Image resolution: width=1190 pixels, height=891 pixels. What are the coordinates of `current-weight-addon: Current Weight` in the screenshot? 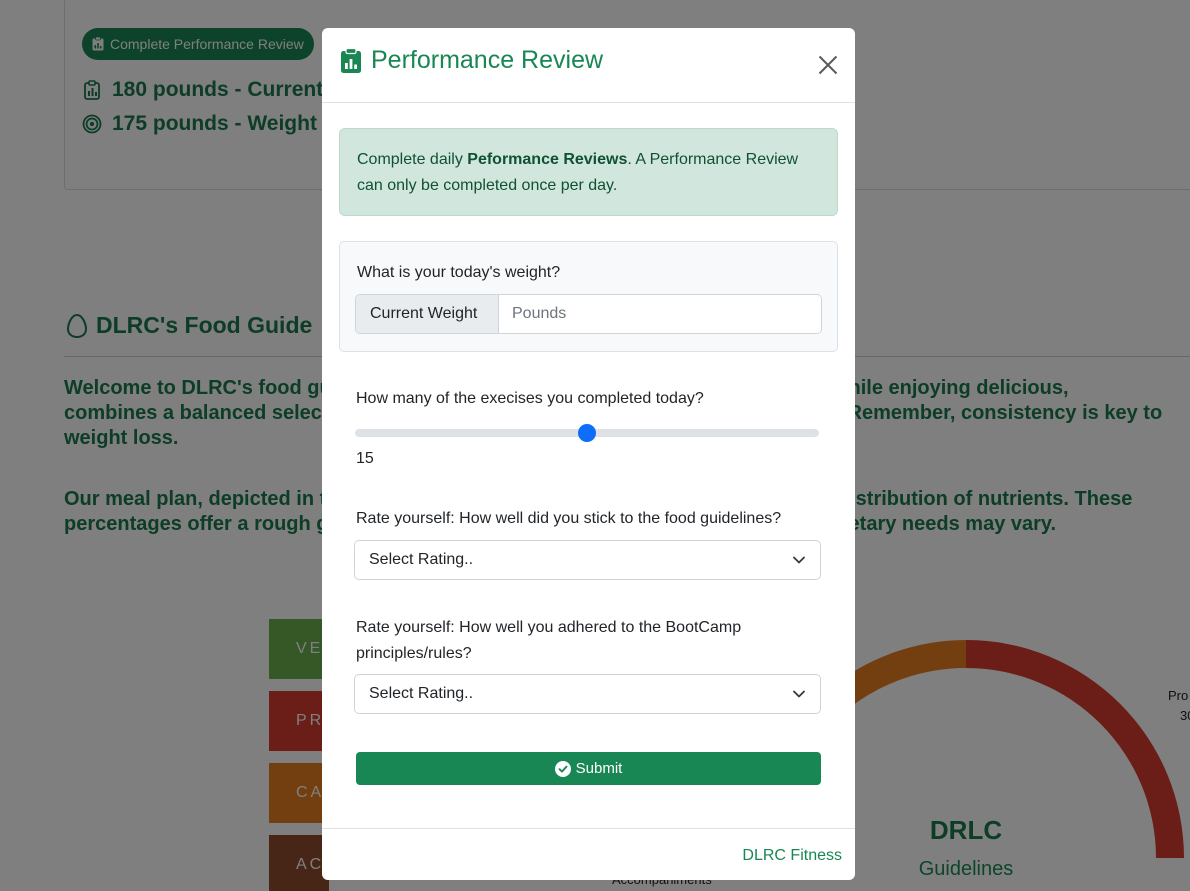 It's located at (427, 314).